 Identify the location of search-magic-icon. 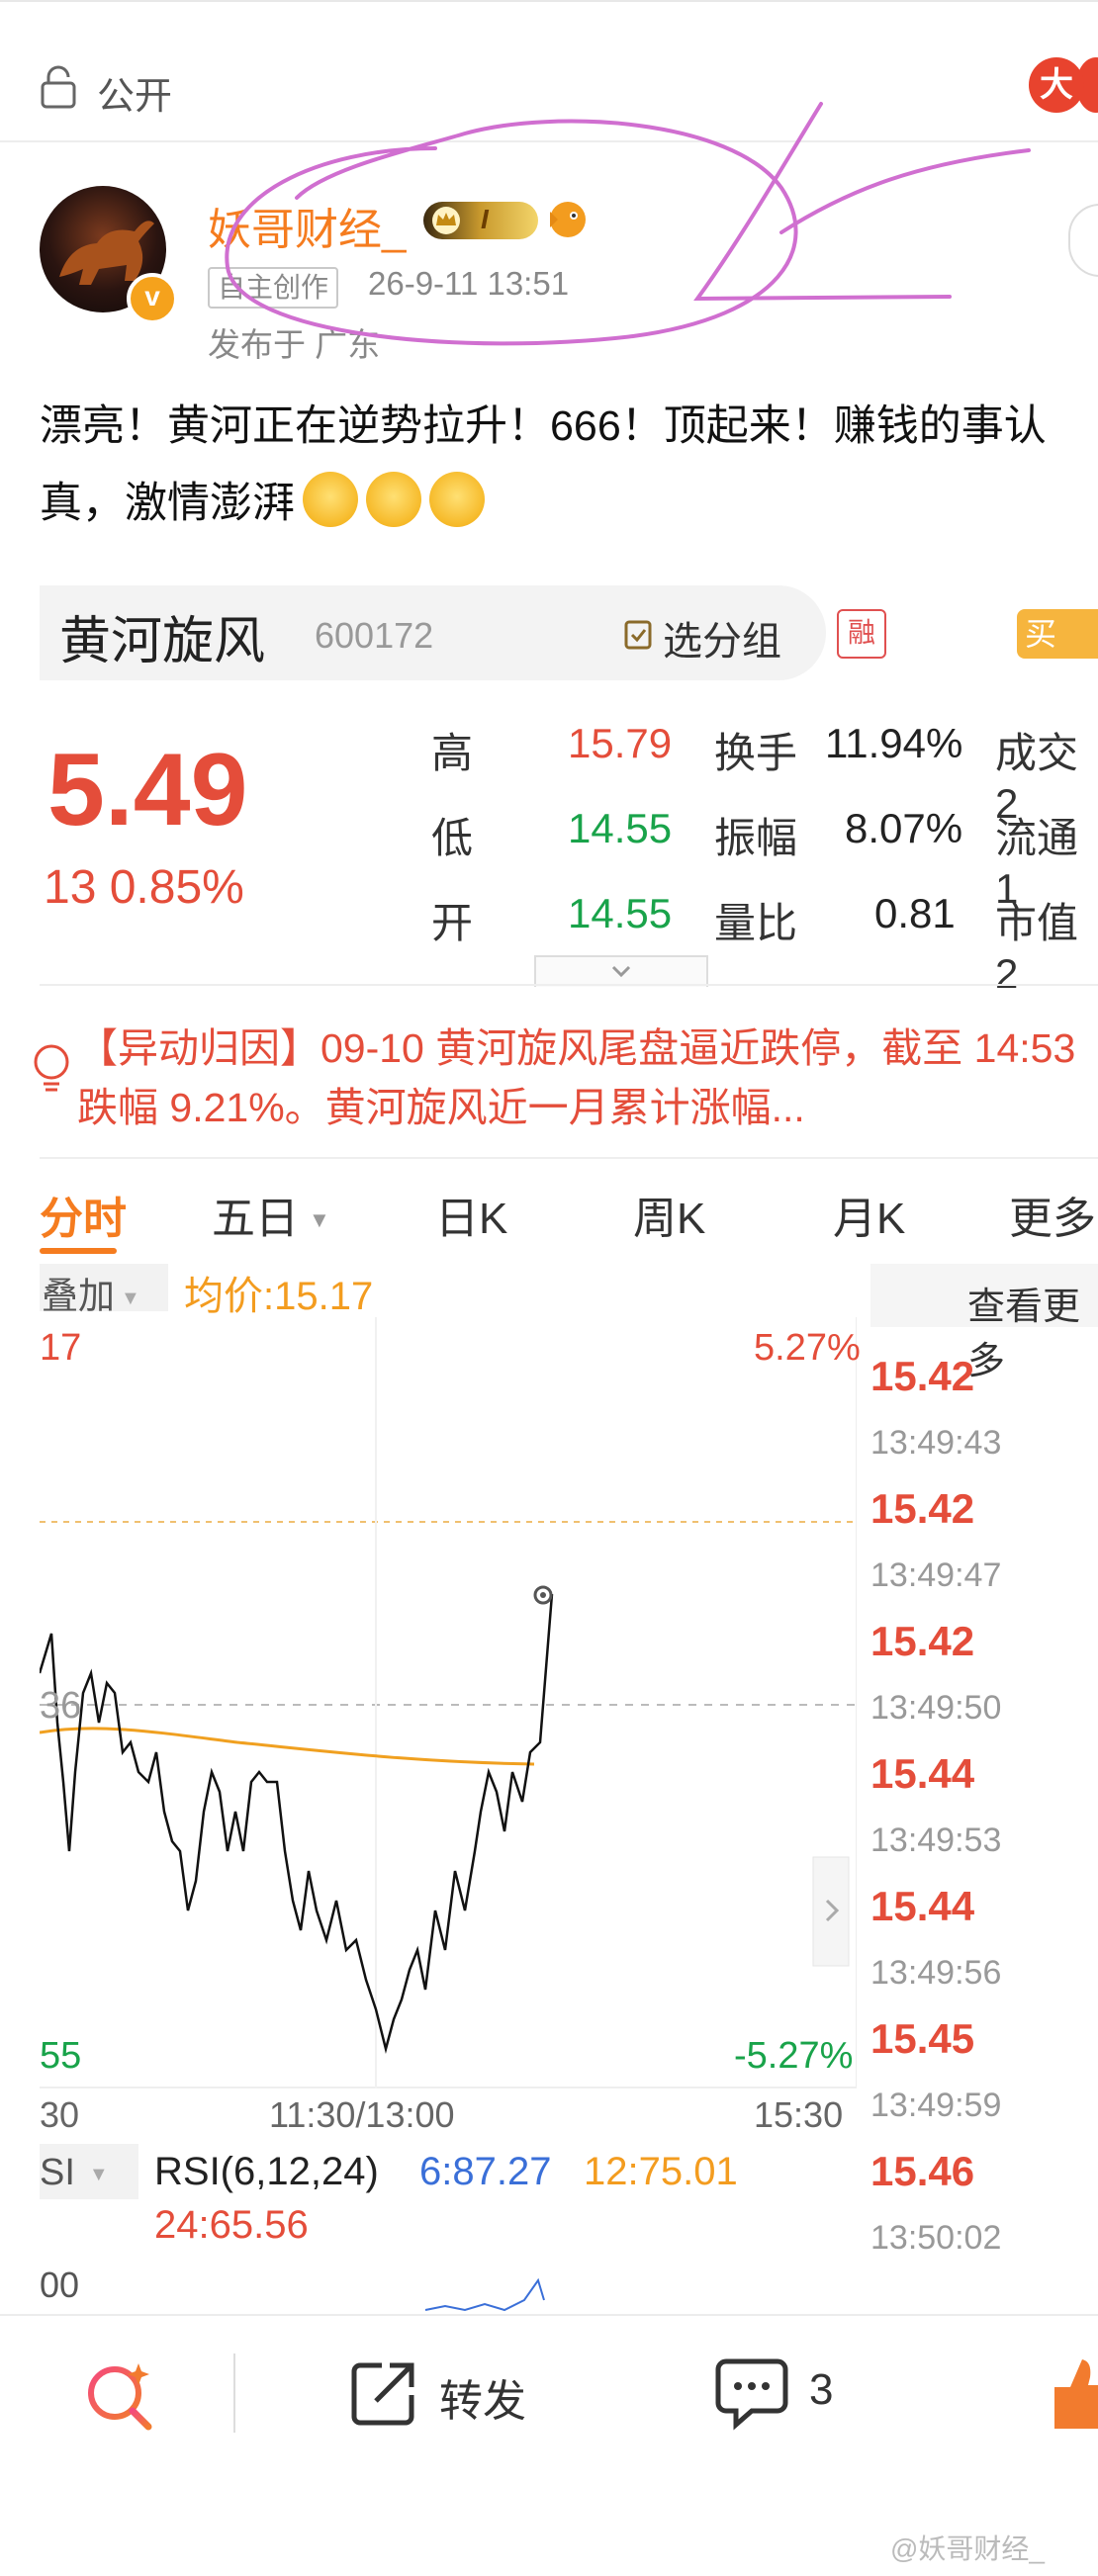
(119, 2394).